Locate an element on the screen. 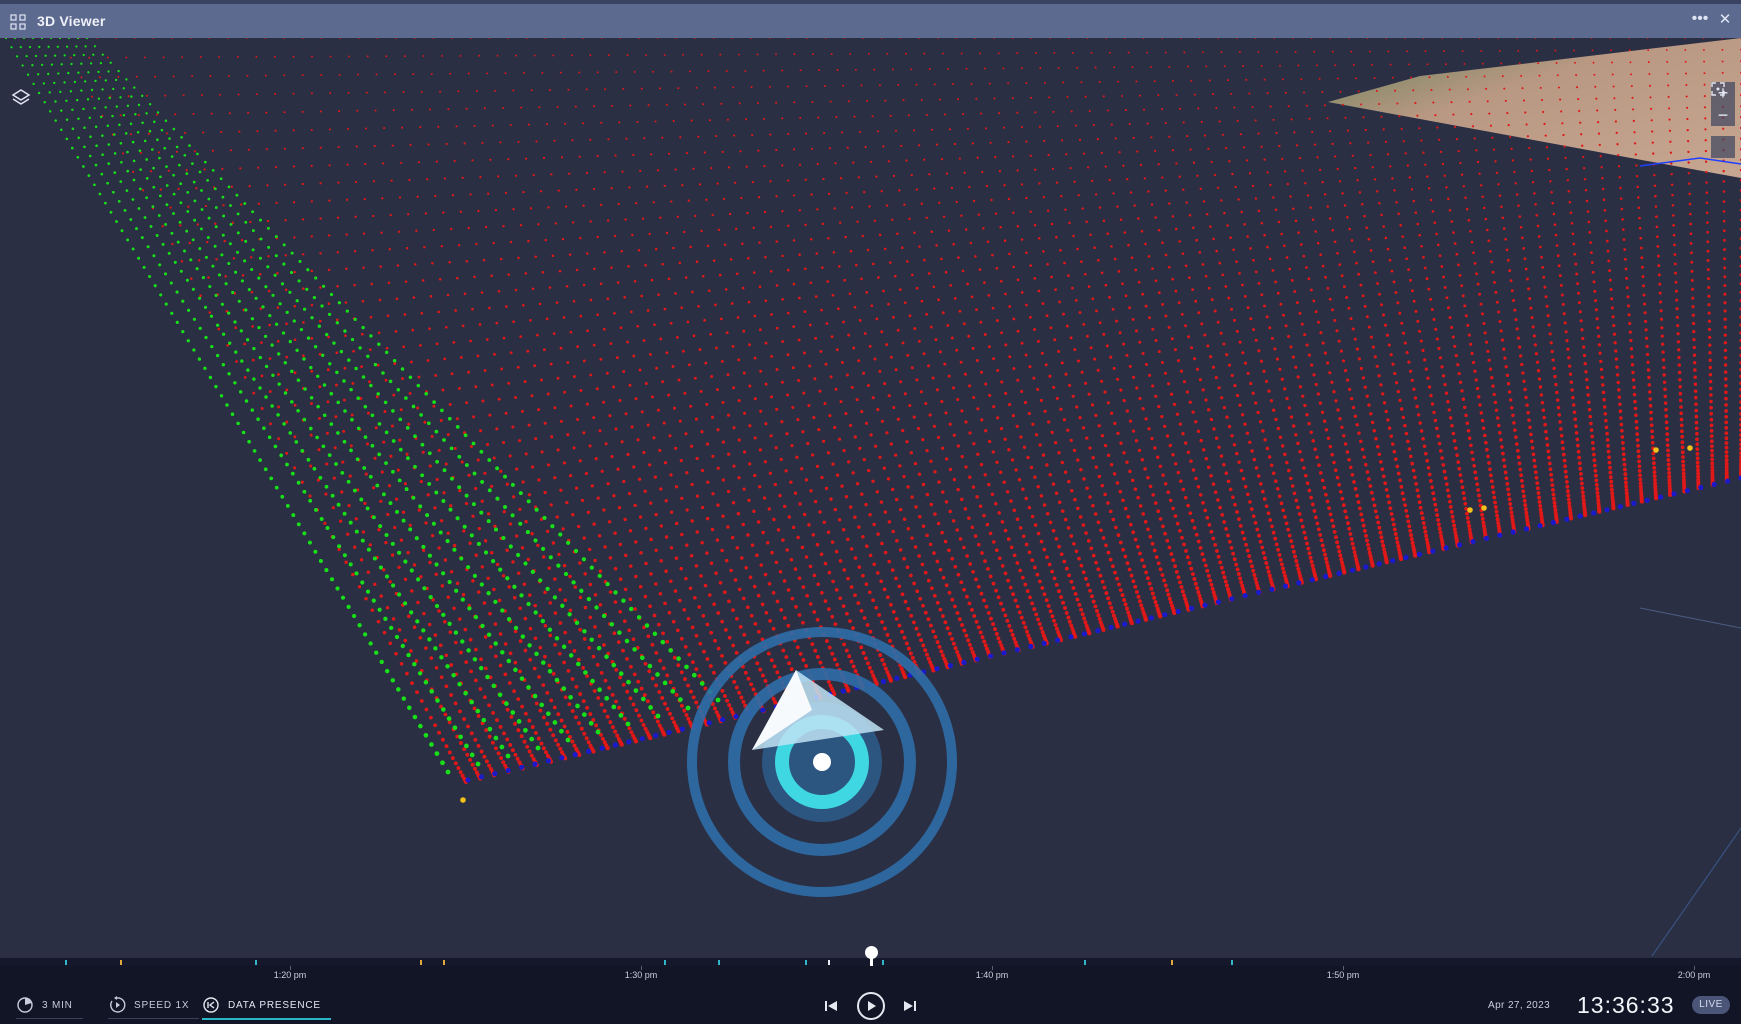 This screenshot has height=1024, width=1741. apps-grid-icon is located at coordinates (18, 22).